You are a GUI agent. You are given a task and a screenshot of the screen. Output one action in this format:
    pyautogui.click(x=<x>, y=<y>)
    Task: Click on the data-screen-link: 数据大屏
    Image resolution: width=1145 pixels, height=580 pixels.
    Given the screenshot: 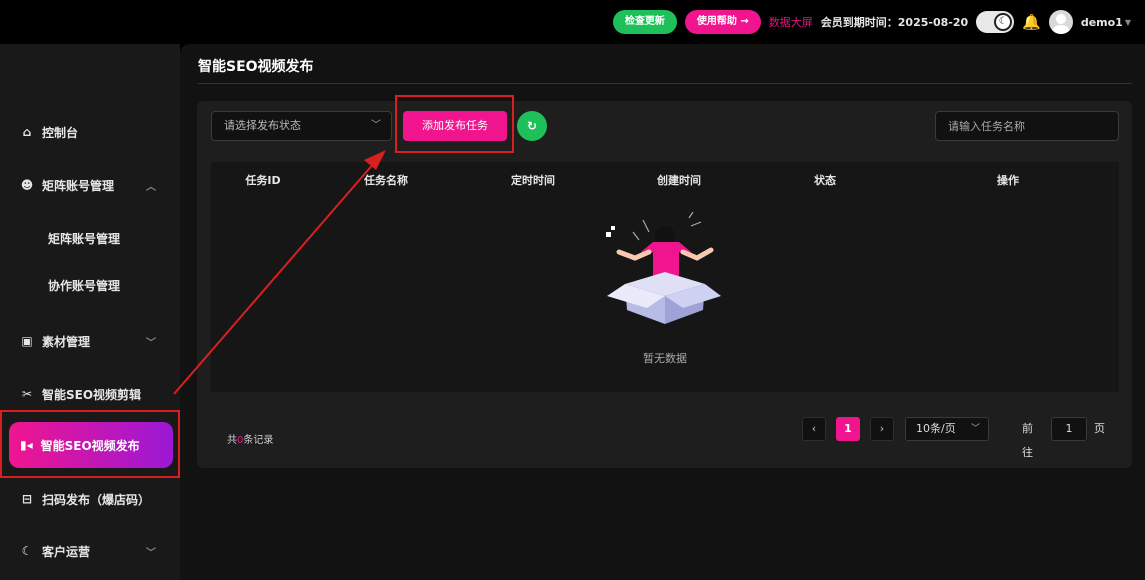 What is the action you would take?
    pyautogui.click(x=791, y=22)
    